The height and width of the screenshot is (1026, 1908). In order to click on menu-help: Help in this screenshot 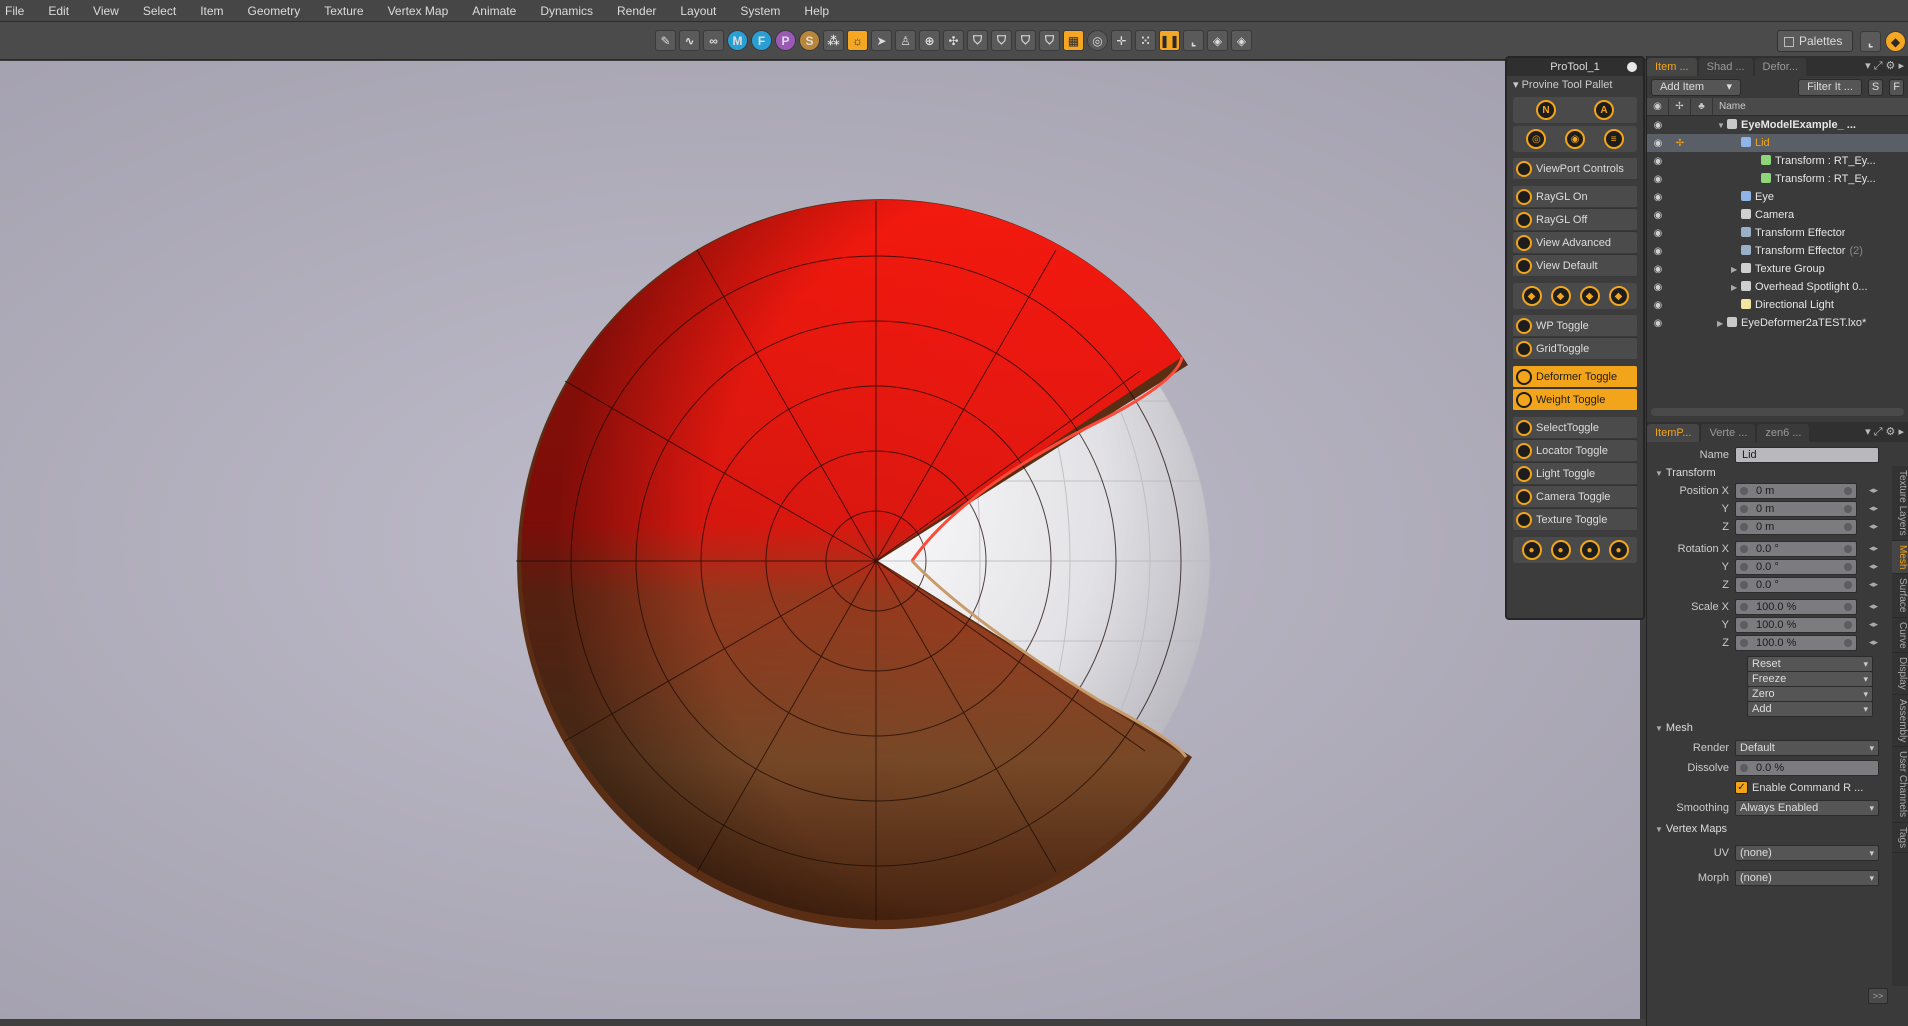, I will do `click(816, 11)`.